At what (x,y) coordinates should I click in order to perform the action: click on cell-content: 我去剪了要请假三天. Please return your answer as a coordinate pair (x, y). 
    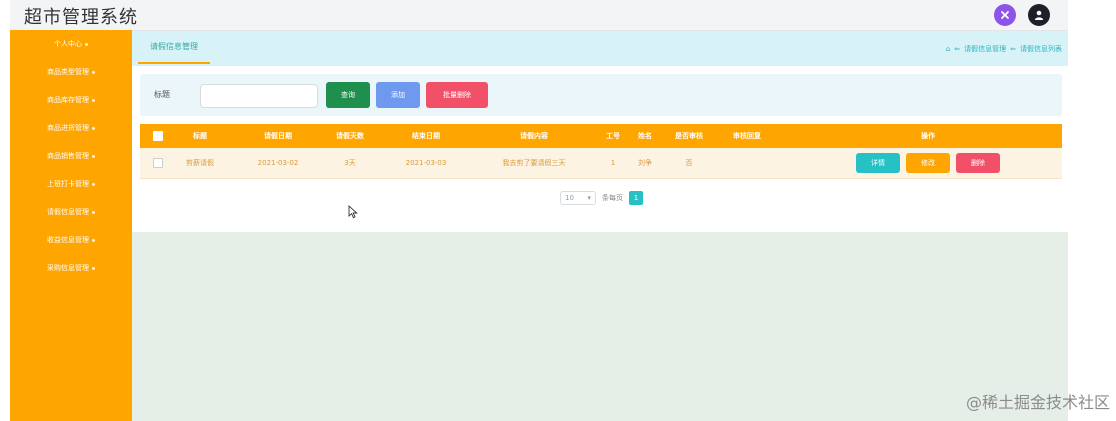
    Looking at the image, I should click on (534, 163).